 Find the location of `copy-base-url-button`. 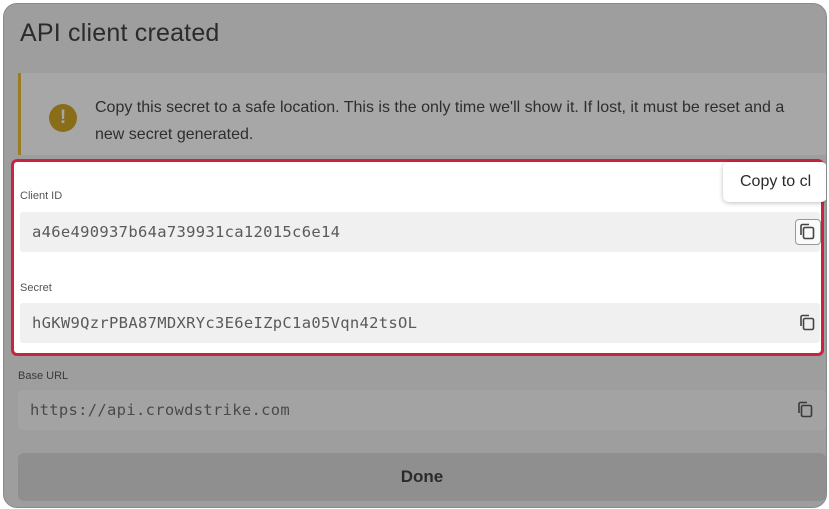

copy-base-url-button is located at coordinates (807, 411).